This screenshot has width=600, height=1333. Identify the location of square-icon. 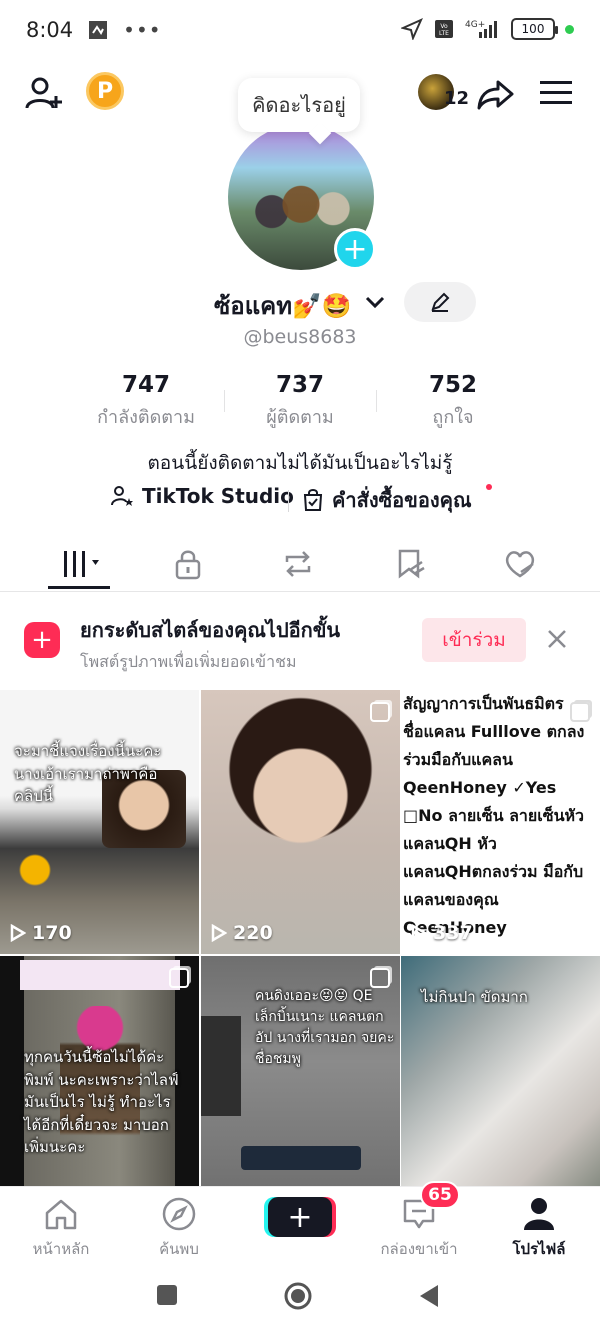
(167, 1295).